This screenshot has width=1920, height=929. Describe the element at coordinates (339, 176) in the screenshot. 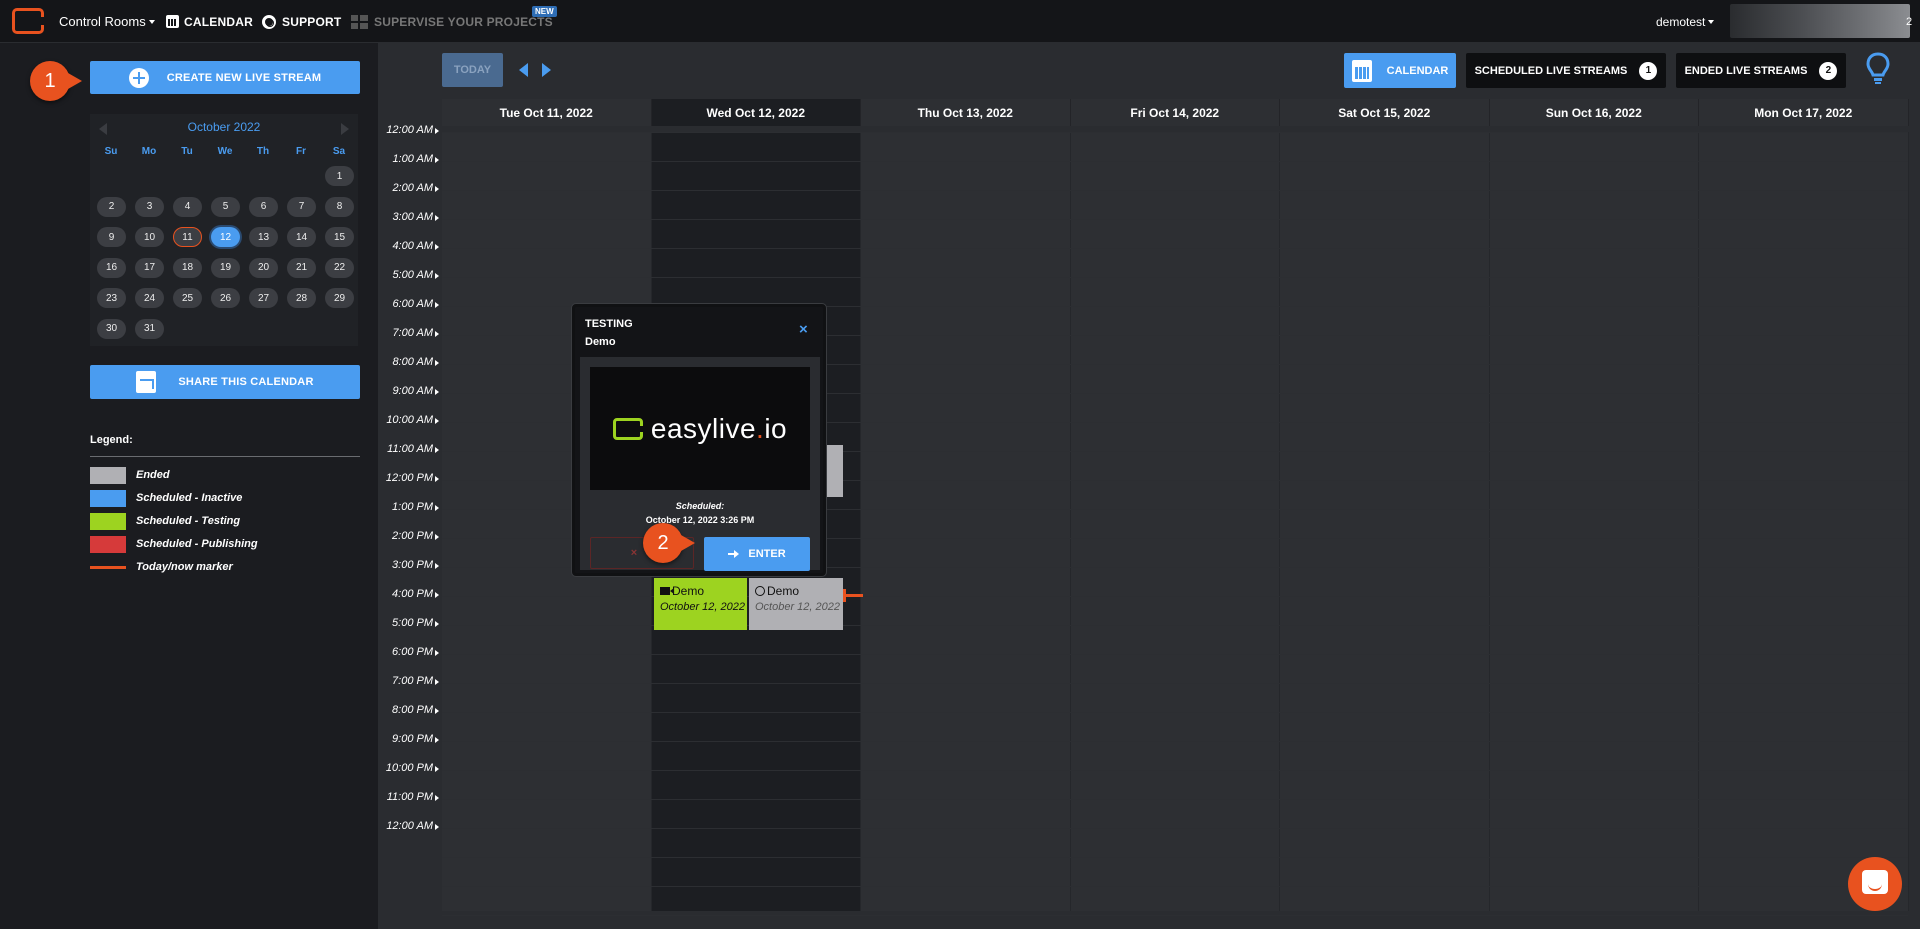

I see `mini-calendar-day: 1` at that location.